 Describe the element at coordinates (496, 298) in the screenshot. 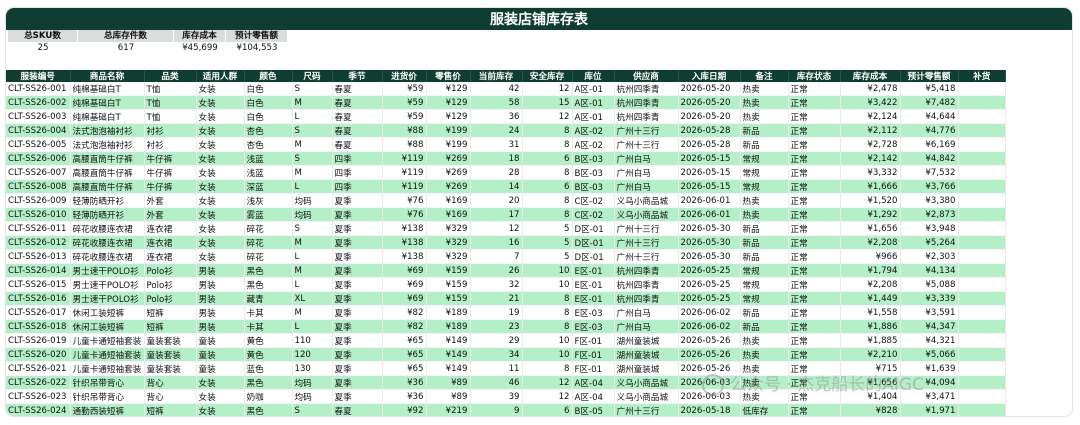

I see `cell-current-stock: 21` at that location.